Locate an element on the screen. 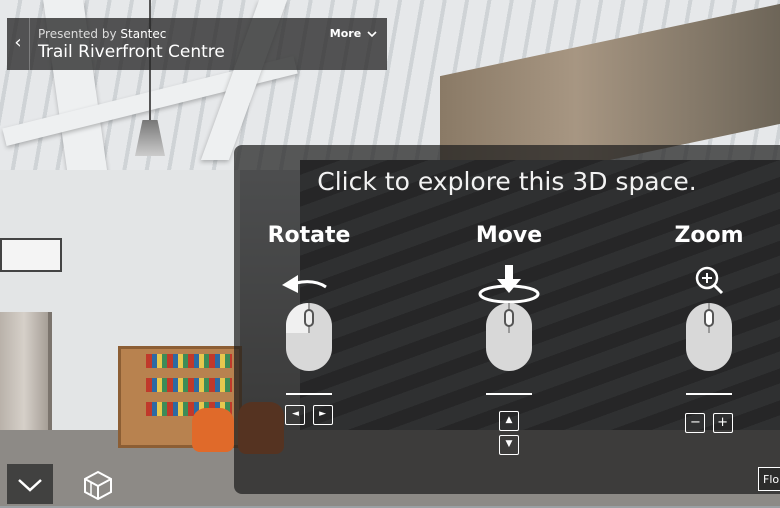 The width and height of the screenshot is (780, 508). dollhouse-cube-icon is located at coordinates (98, 485).